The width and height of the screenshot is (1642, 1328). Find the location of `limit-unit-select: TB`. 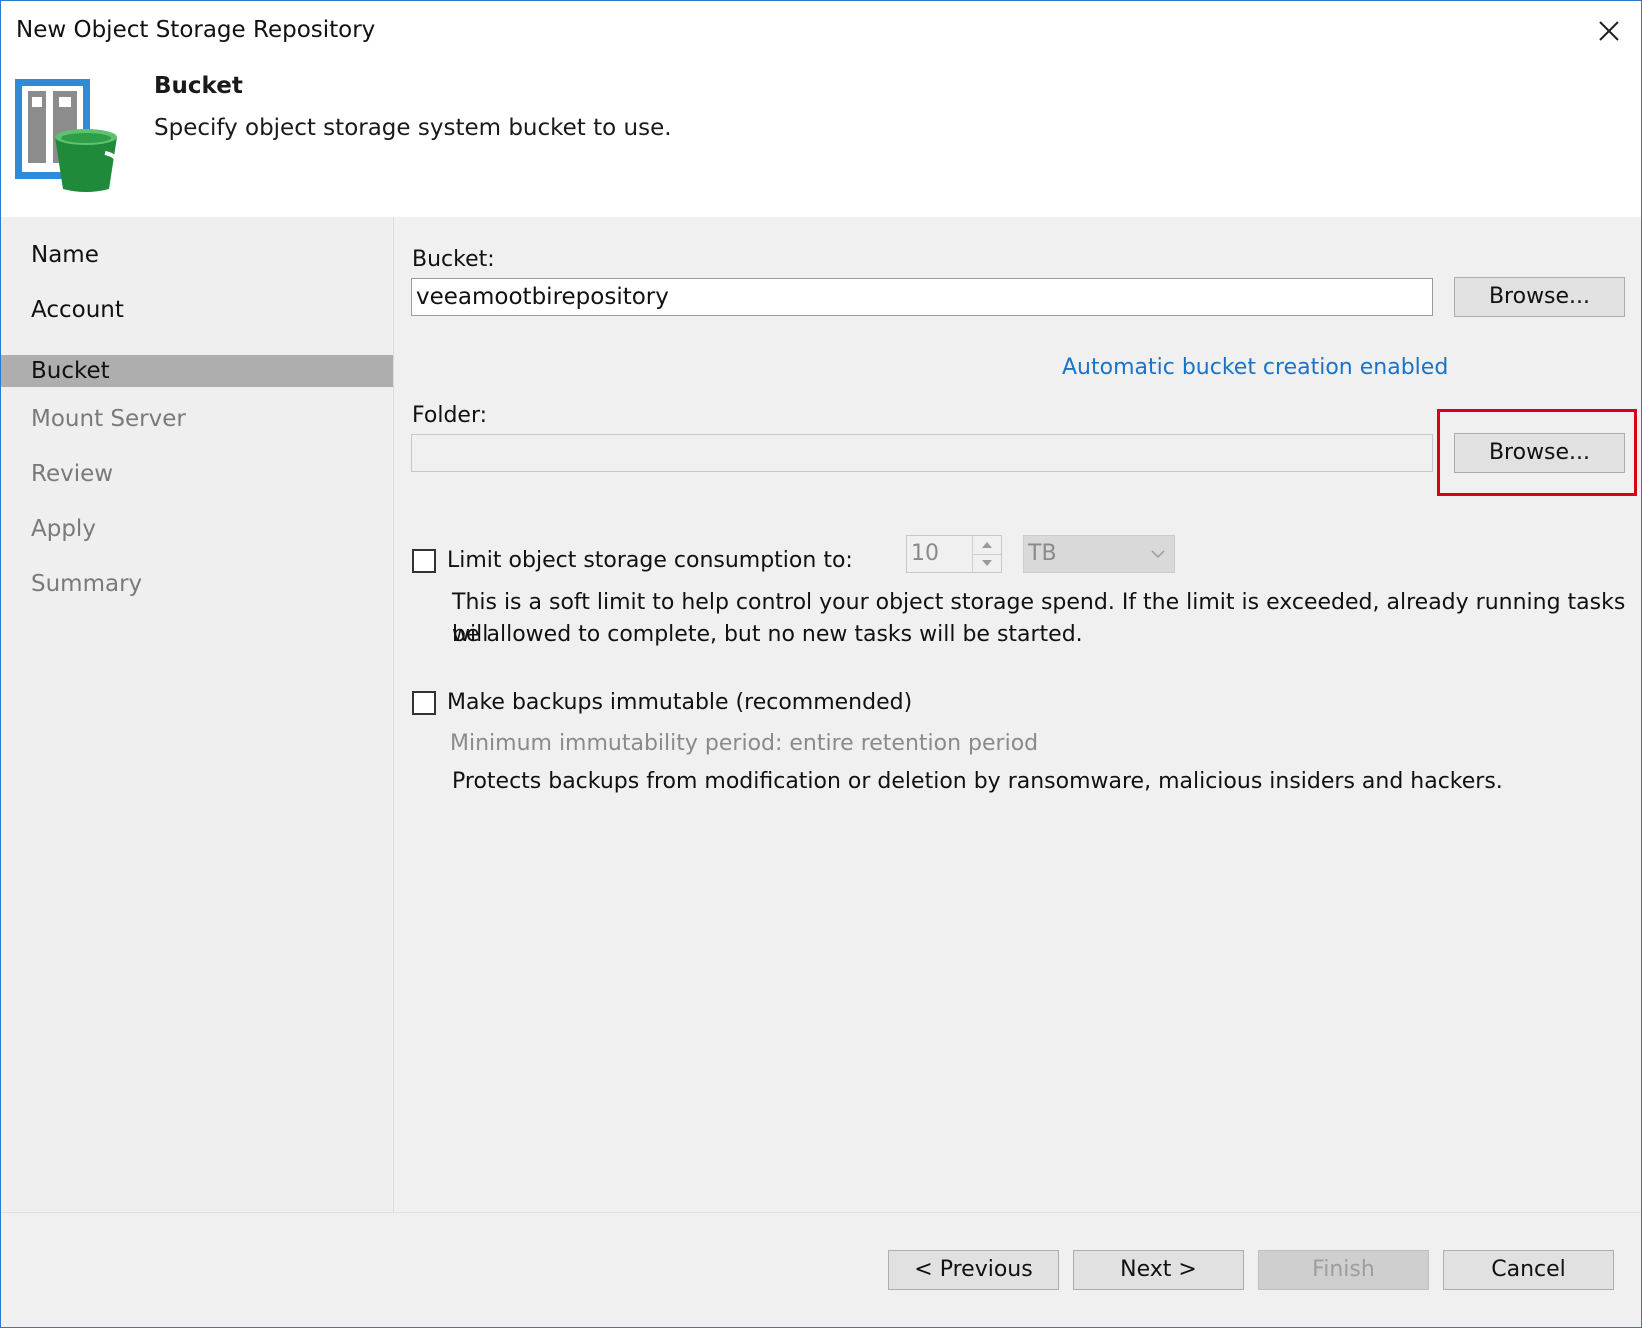

limit-unit-select: TB is located at coordinates (1099, 554).